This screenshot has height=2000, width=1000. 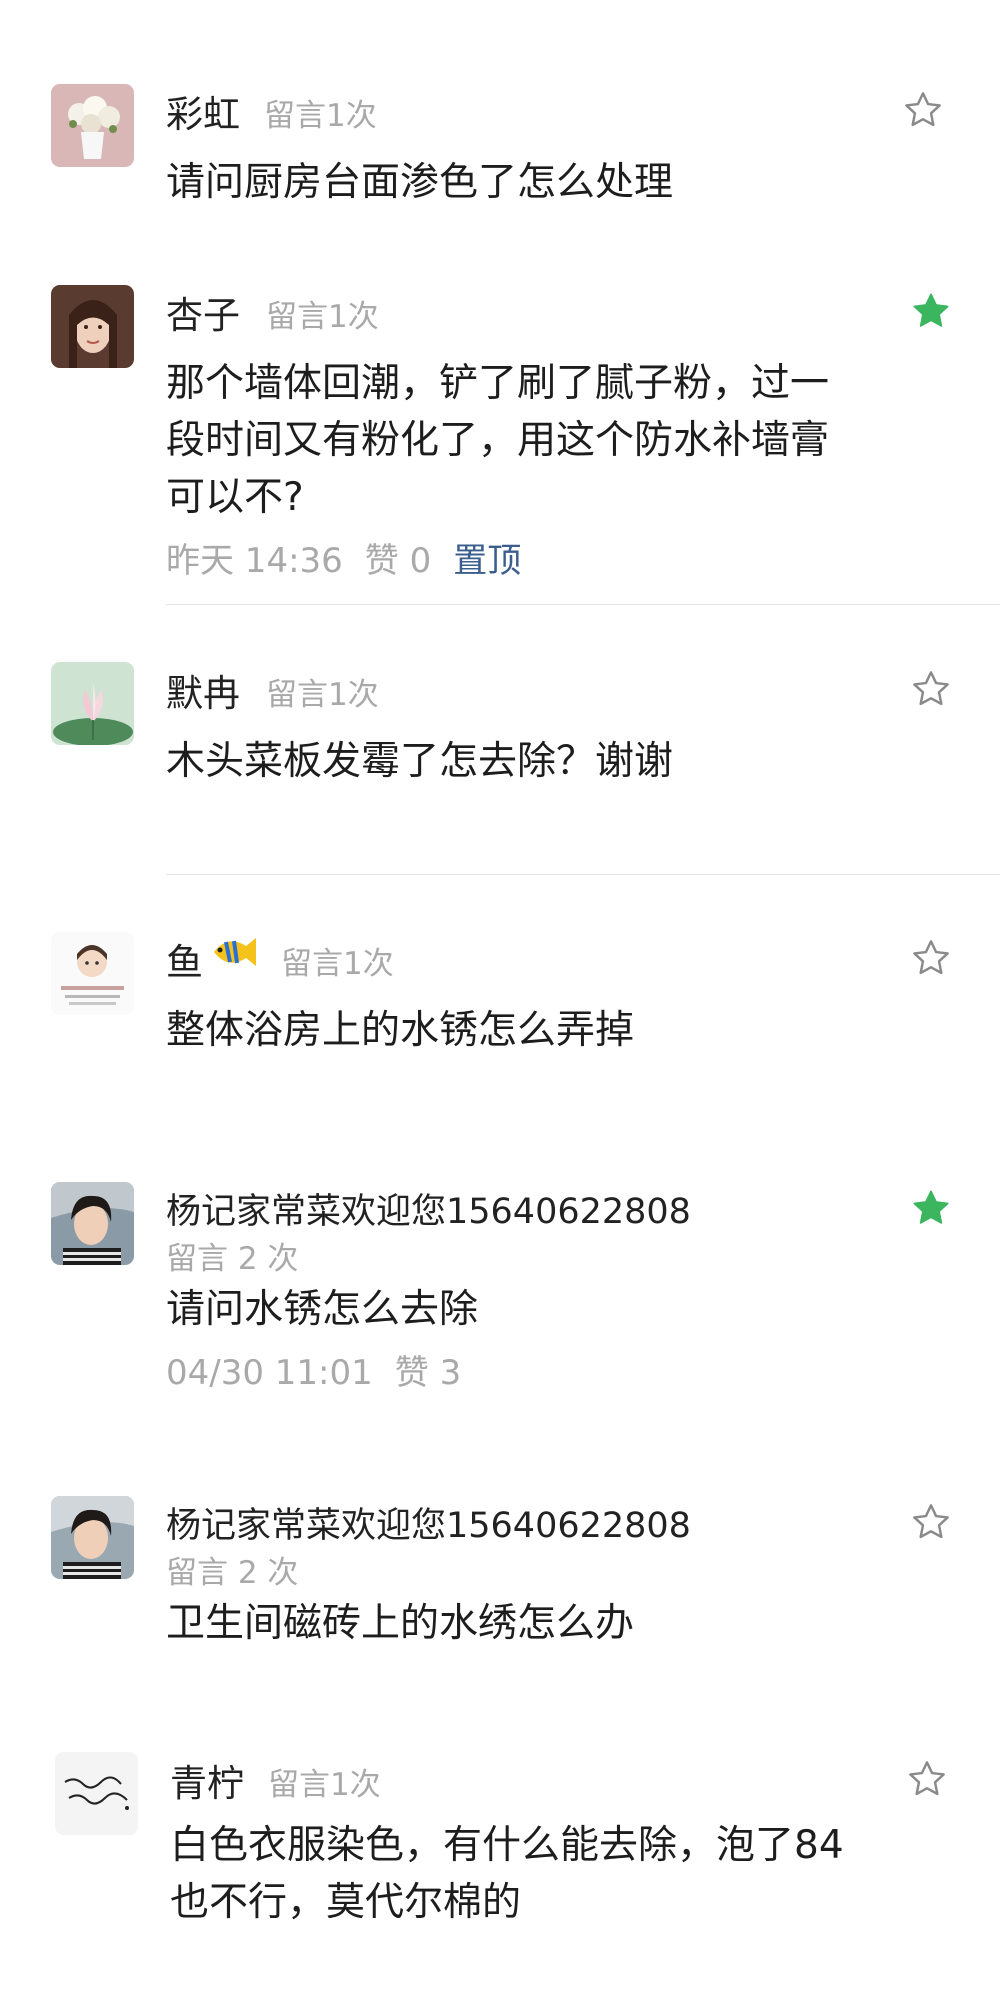 I want to click on comment-meta: 昨天 14:36 赞 0 置顶, so click(x=354, y=557).